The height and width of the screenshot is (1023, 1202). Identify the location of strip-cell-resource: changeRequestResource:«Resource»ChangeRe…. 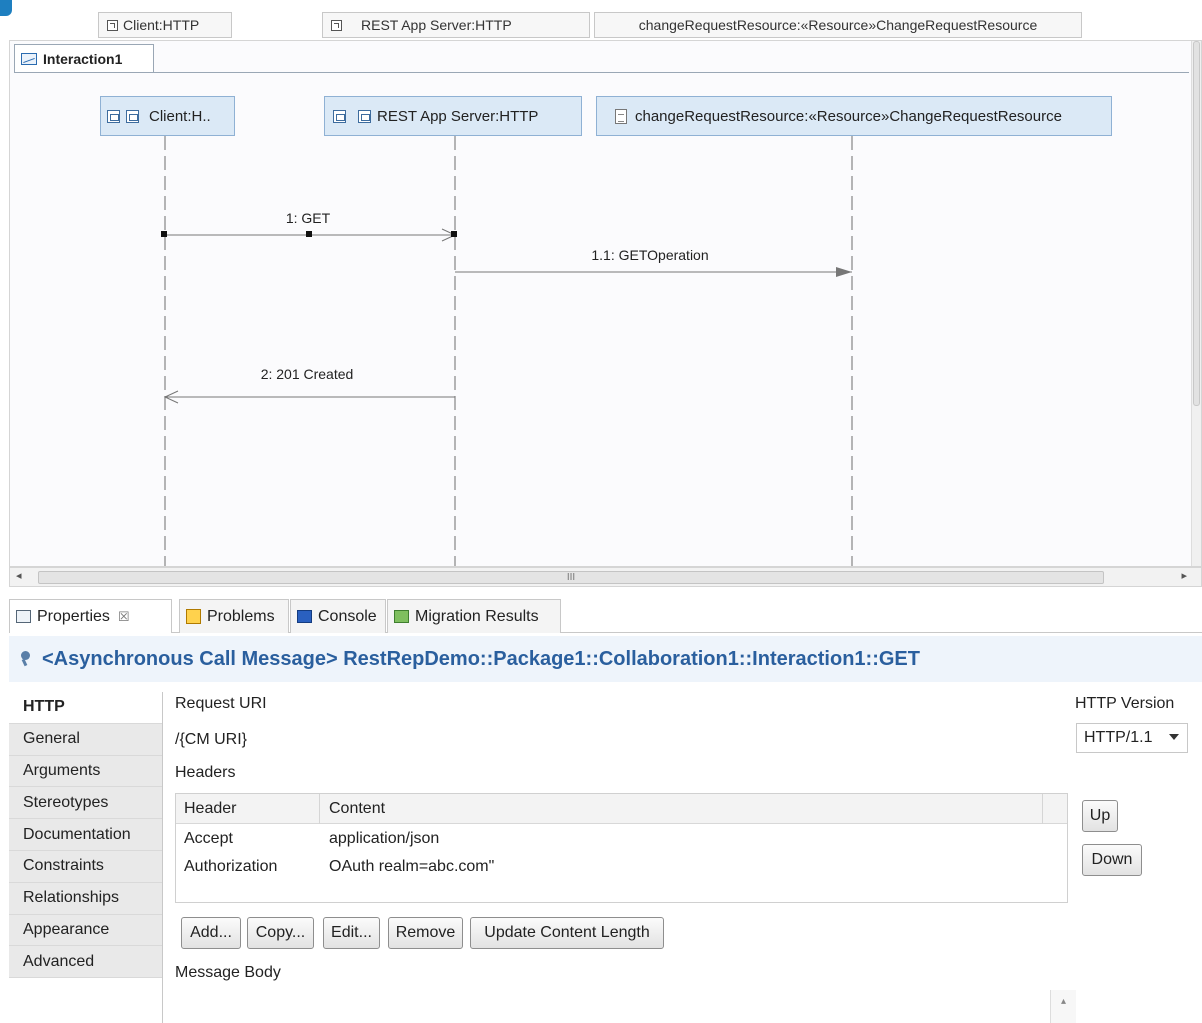
(838, 25).